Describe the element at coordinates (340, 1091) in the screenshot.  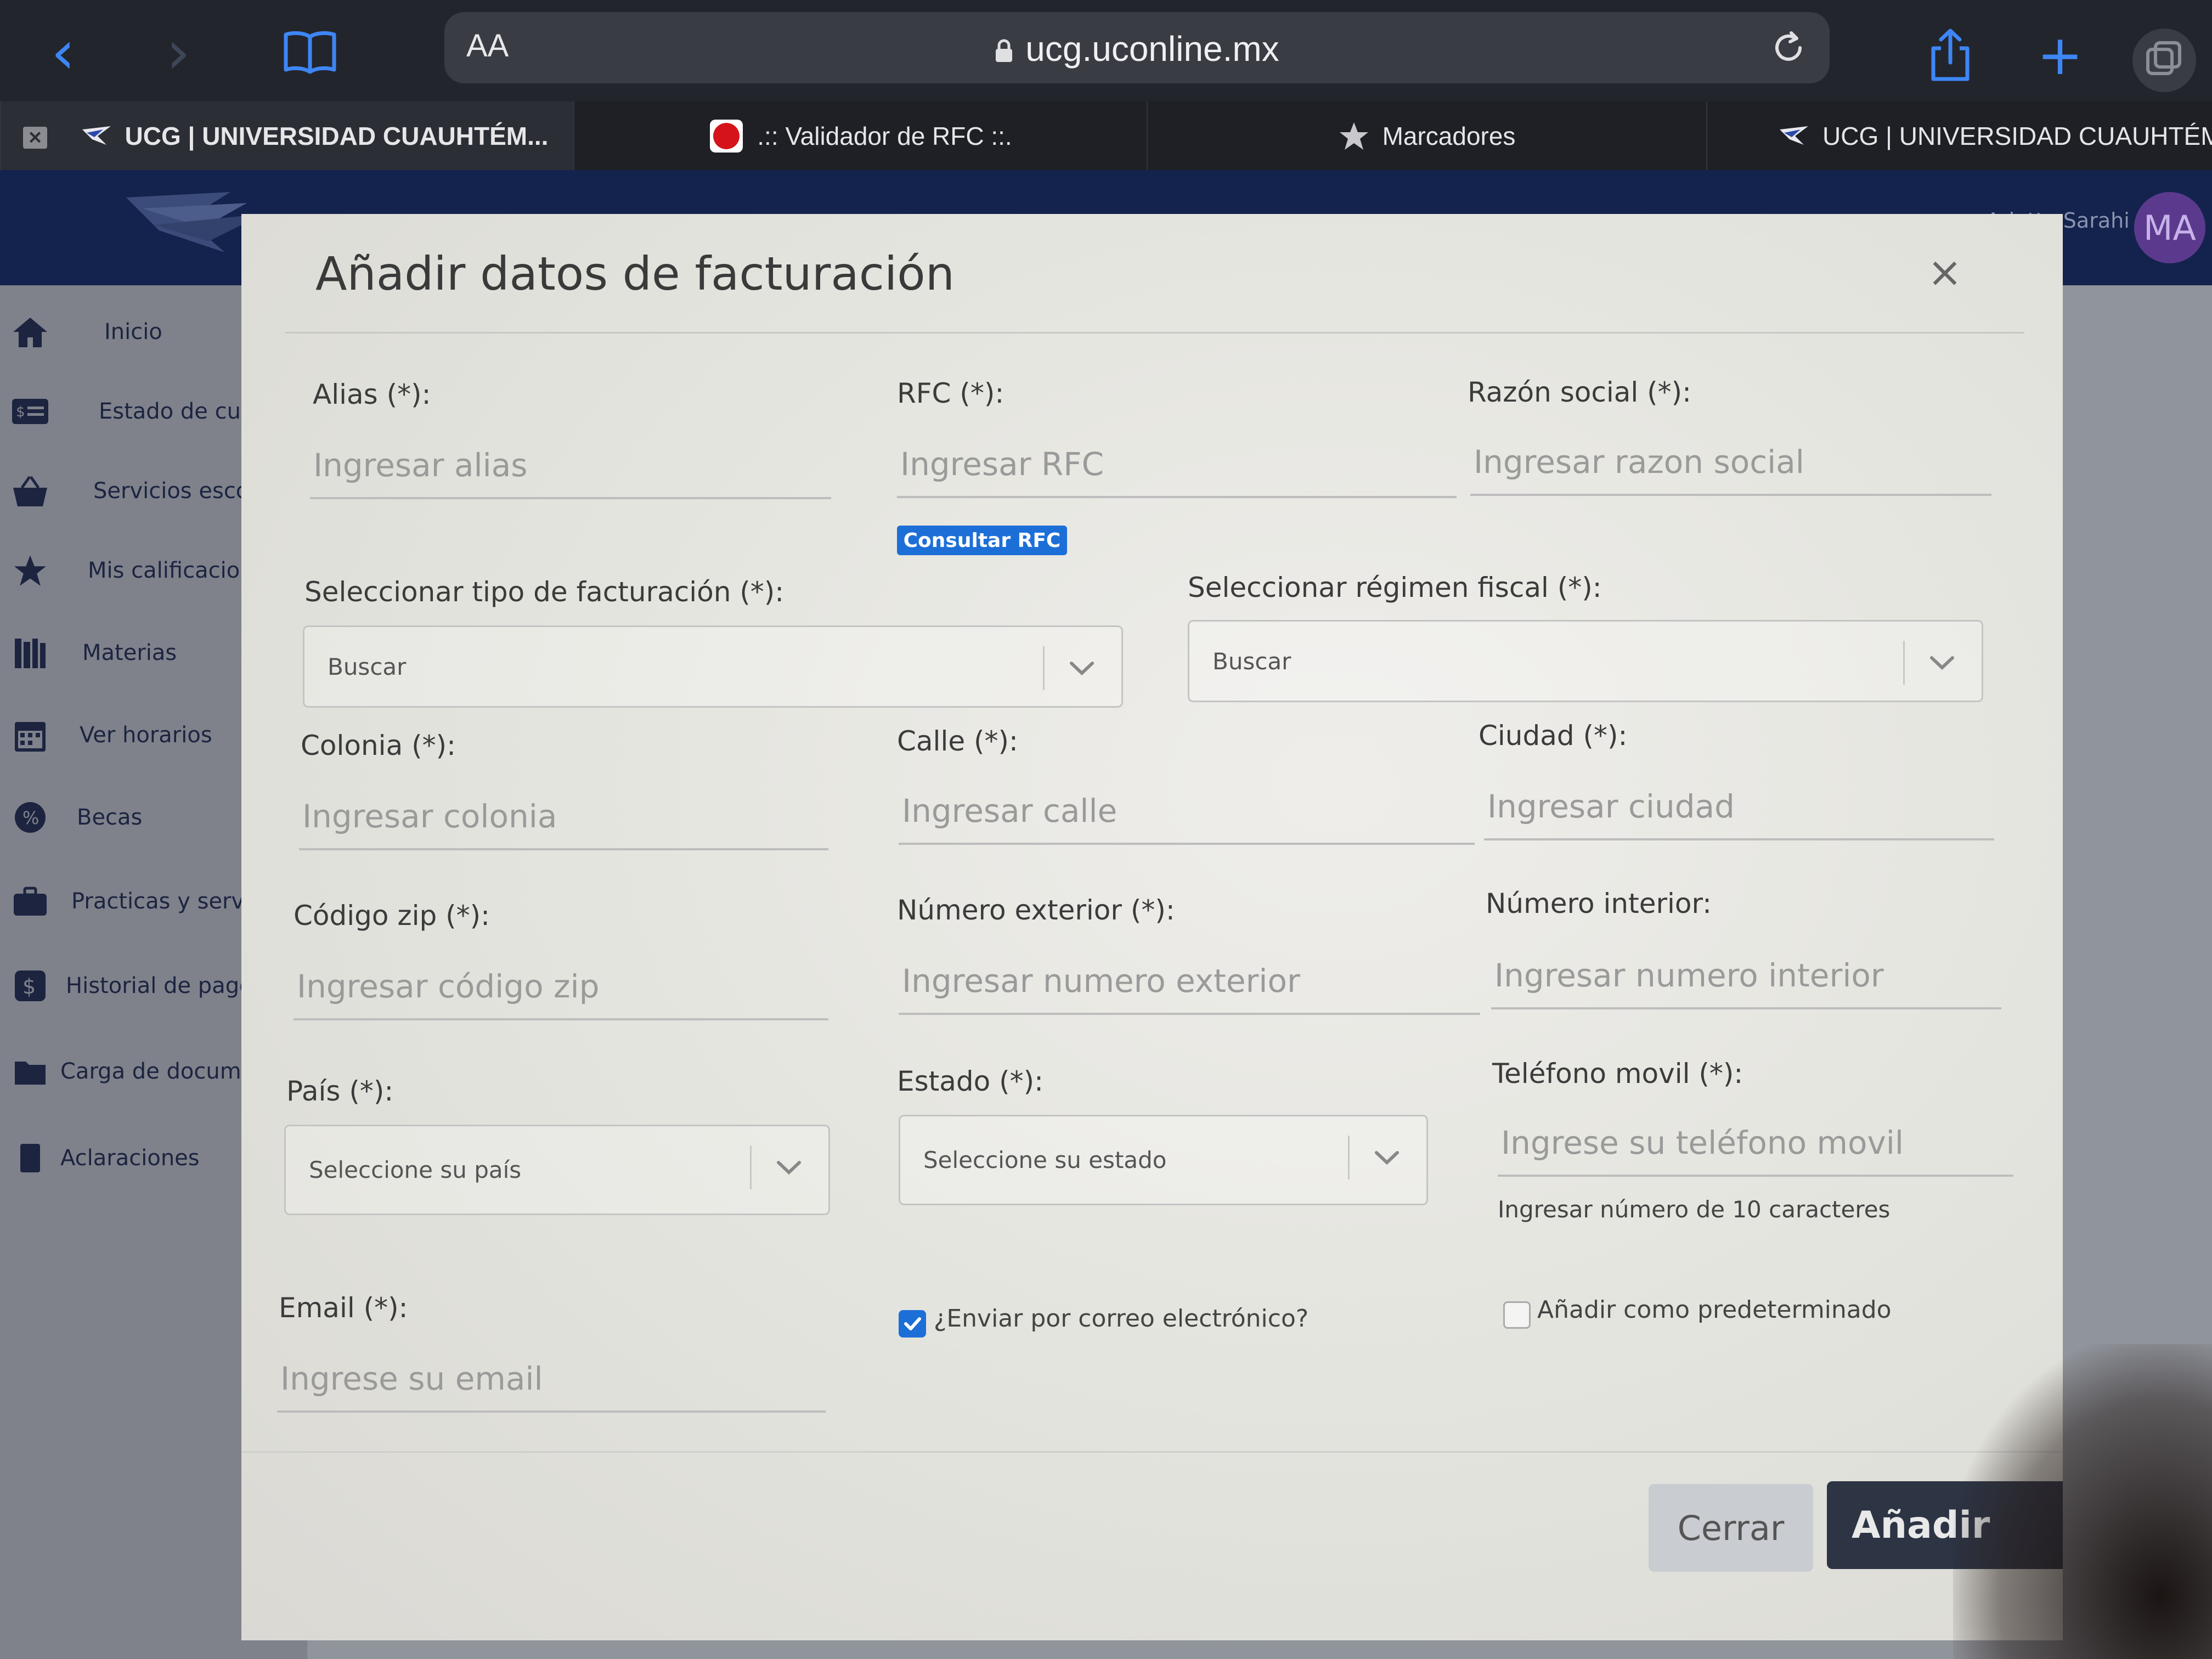
I see `pais-label: País (*):` at that location.